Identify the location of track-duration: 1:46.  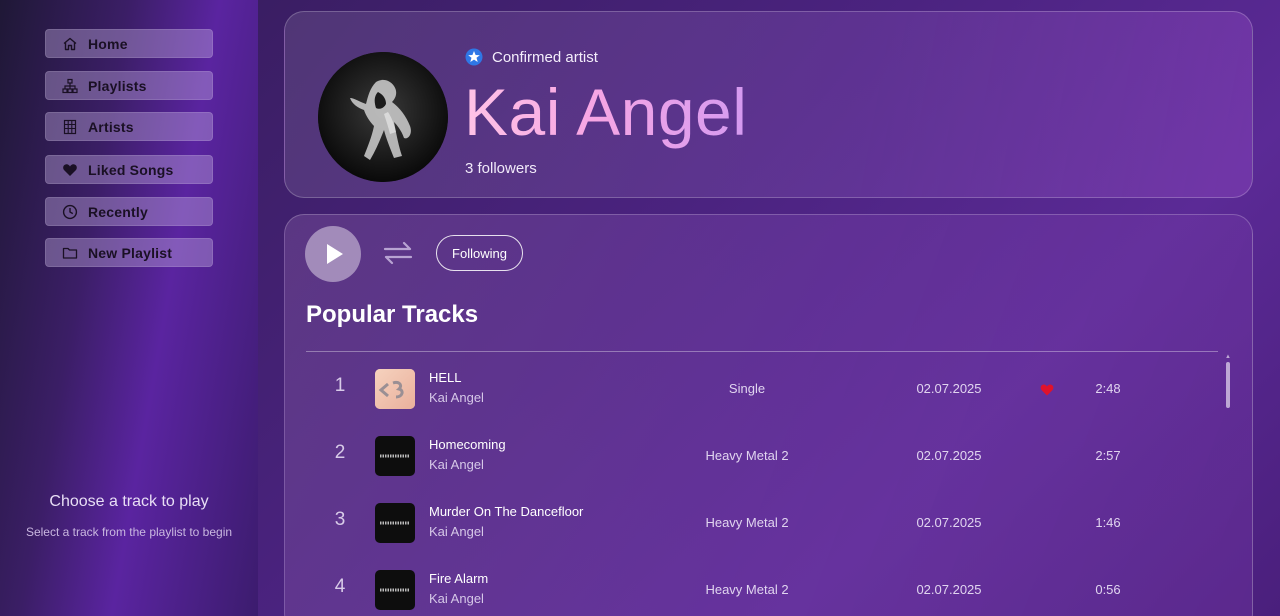
(1108, 522).